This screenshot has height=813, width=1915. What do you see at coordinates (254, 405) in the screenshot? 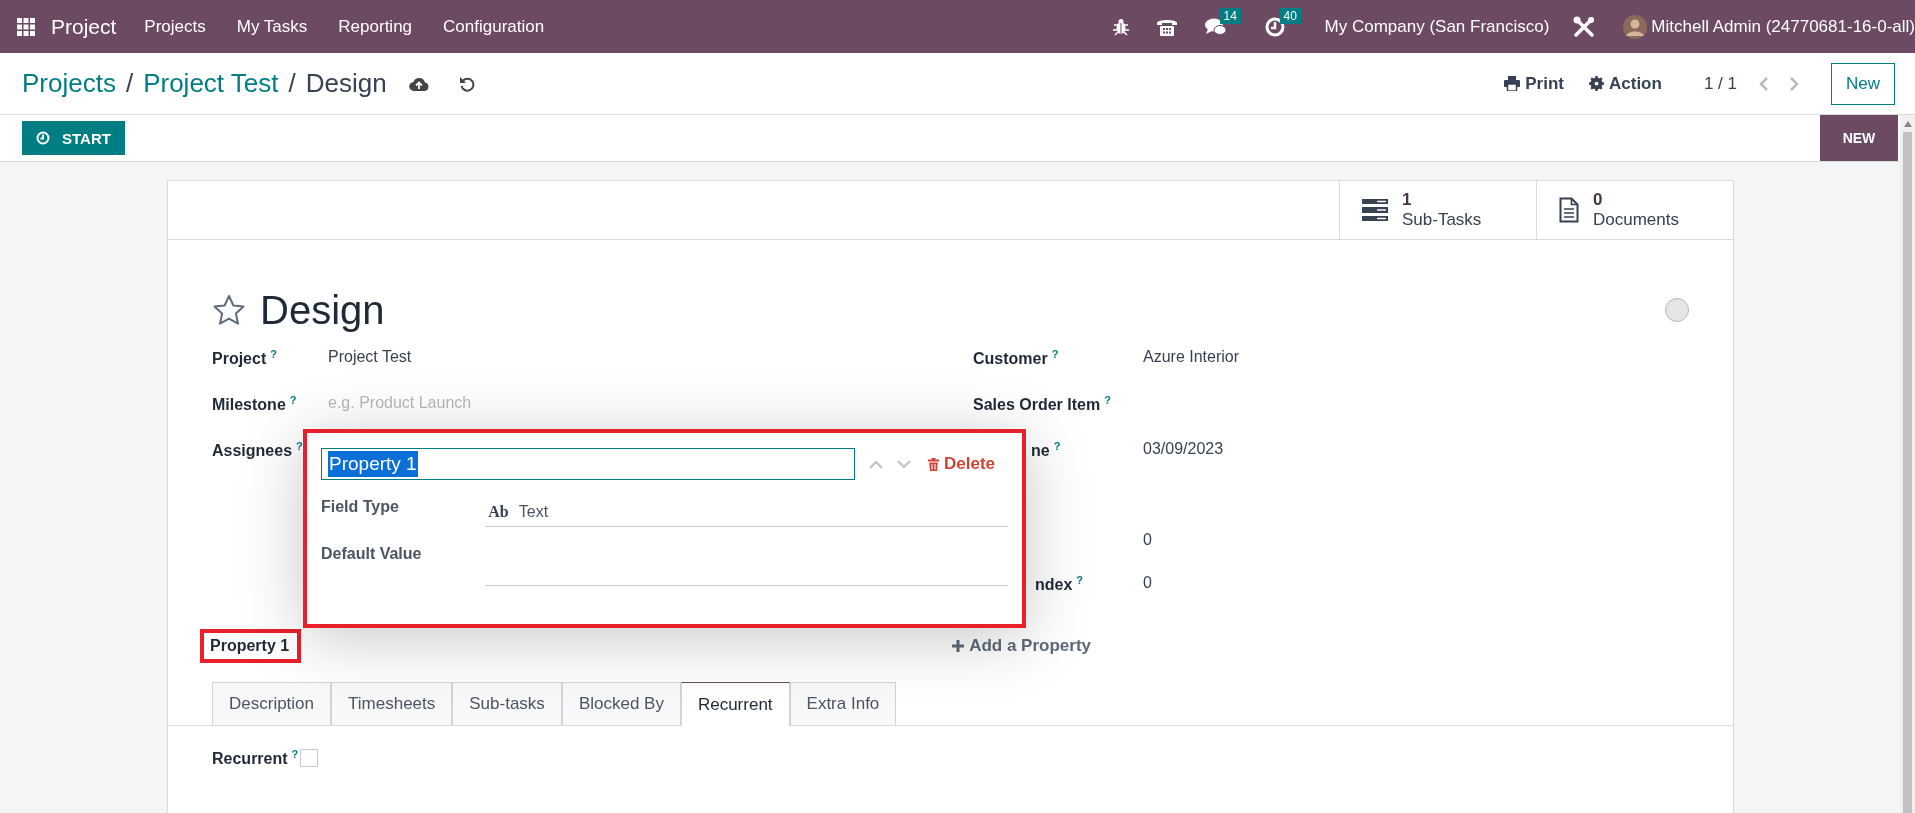
I see `field-label: Milestone $^{?}$` at bounding box center [254, 405].